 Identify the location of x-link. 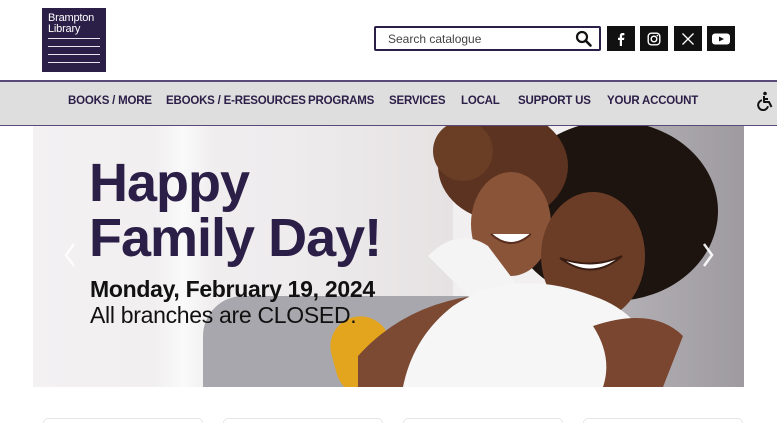
(688, 38).